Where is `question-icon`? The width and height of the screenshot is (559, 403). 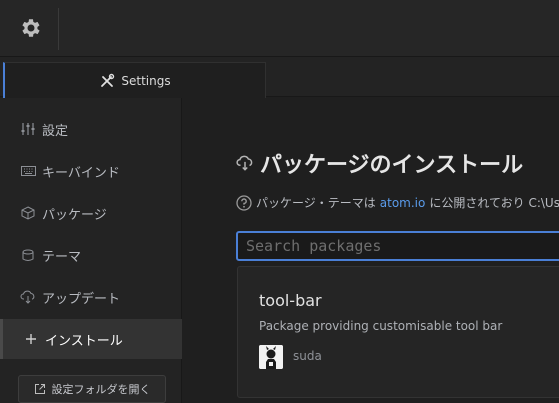 question-icon is located at coordinates (244, 202).